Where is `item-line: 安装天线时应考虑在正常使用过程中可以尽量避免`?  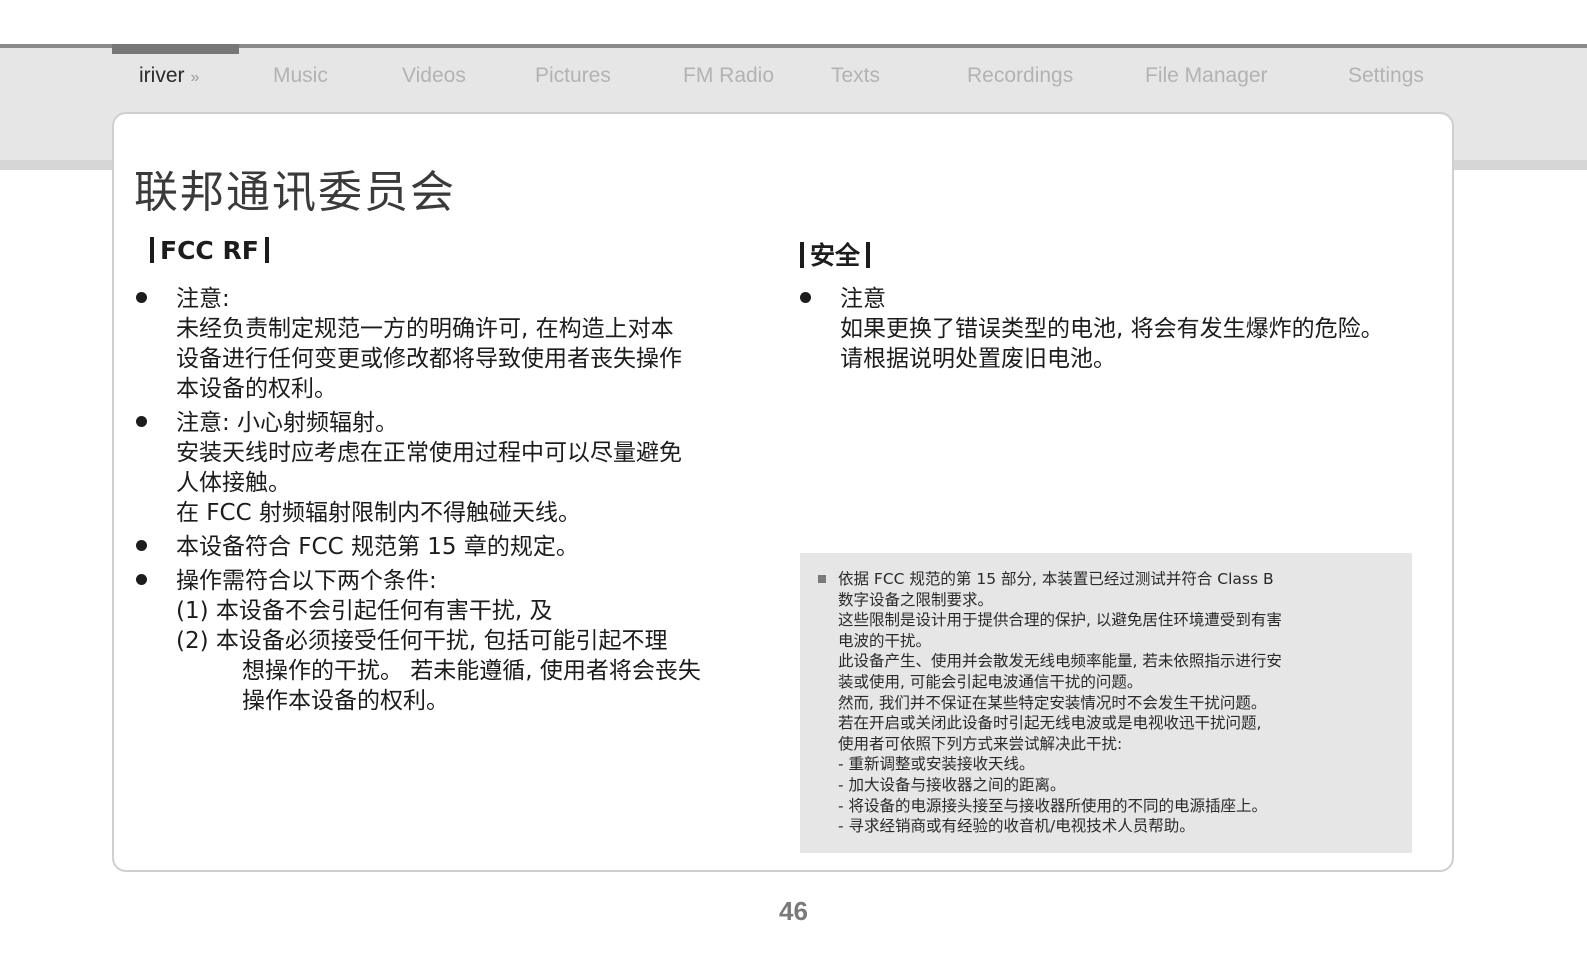 item-line: 安装天线时应考虑在正常使用过程中可以尽量避免 is located at coordinates (429, 453).